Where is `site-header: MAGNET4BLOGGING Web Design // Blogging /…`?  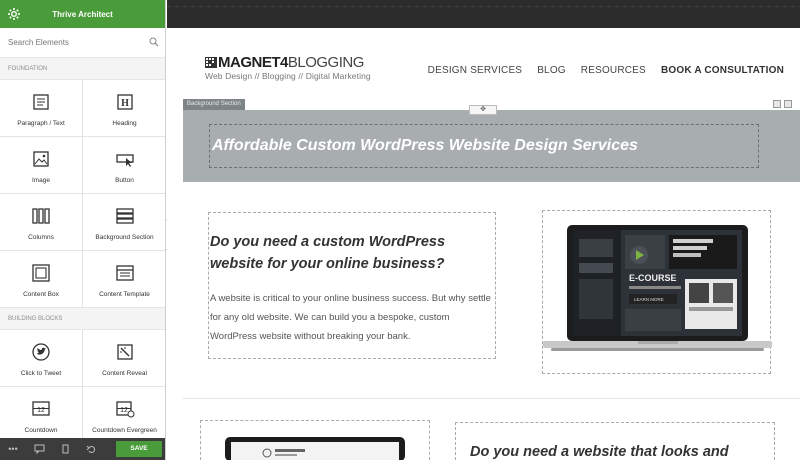
site-header: MAGNET4BLOGGING Web Design // Blogging /… is located at coordinates (483, 69).